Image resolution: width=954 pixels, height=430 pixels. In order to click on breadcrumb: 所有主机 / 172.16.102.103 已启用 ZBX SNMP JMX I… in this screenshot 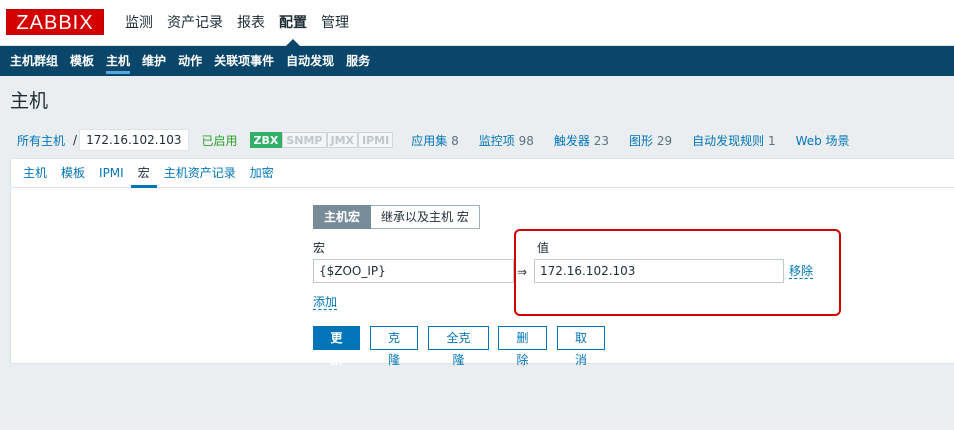, I will do `click(430, 140)`.